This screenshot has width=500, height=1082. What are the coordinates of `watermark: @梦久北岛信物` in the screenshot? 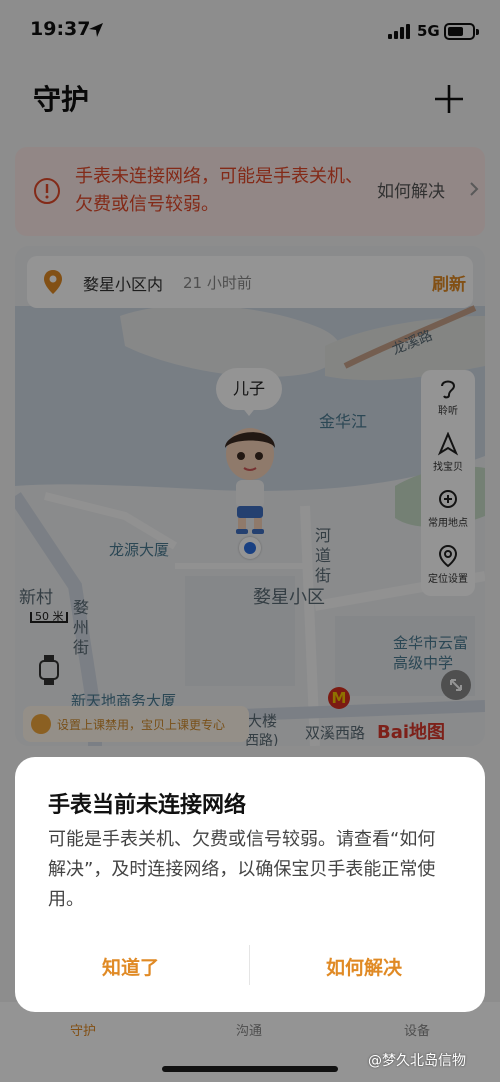 It's located at (417, 1061).